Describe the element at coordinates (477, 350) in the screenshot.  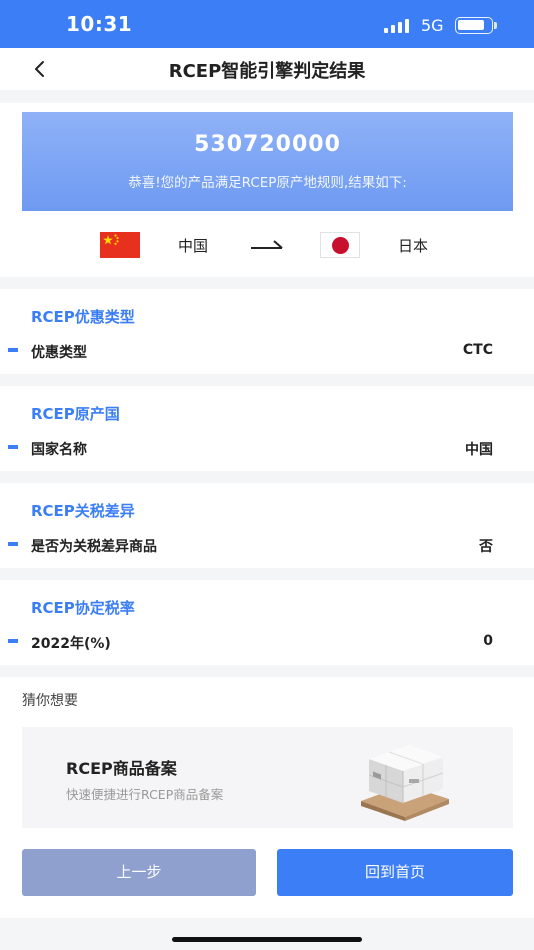
I see `row-value: CTC` at that location.